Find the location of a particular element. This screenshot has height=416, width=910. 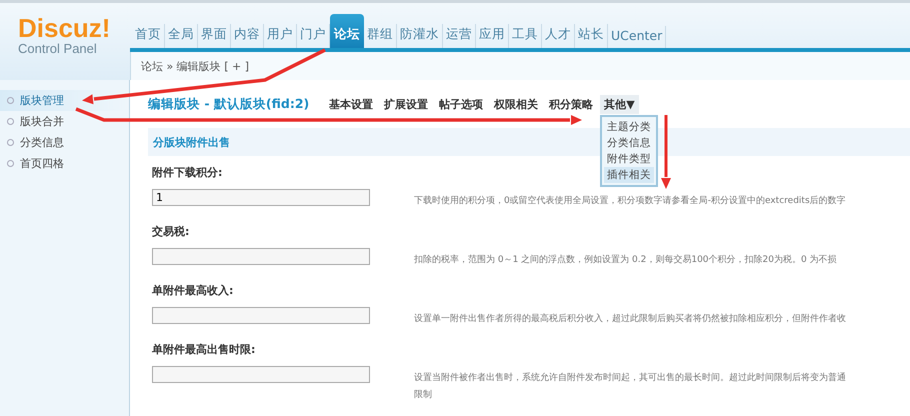

field-label: 单附件最高收入: is located at coordinates (192, 291).